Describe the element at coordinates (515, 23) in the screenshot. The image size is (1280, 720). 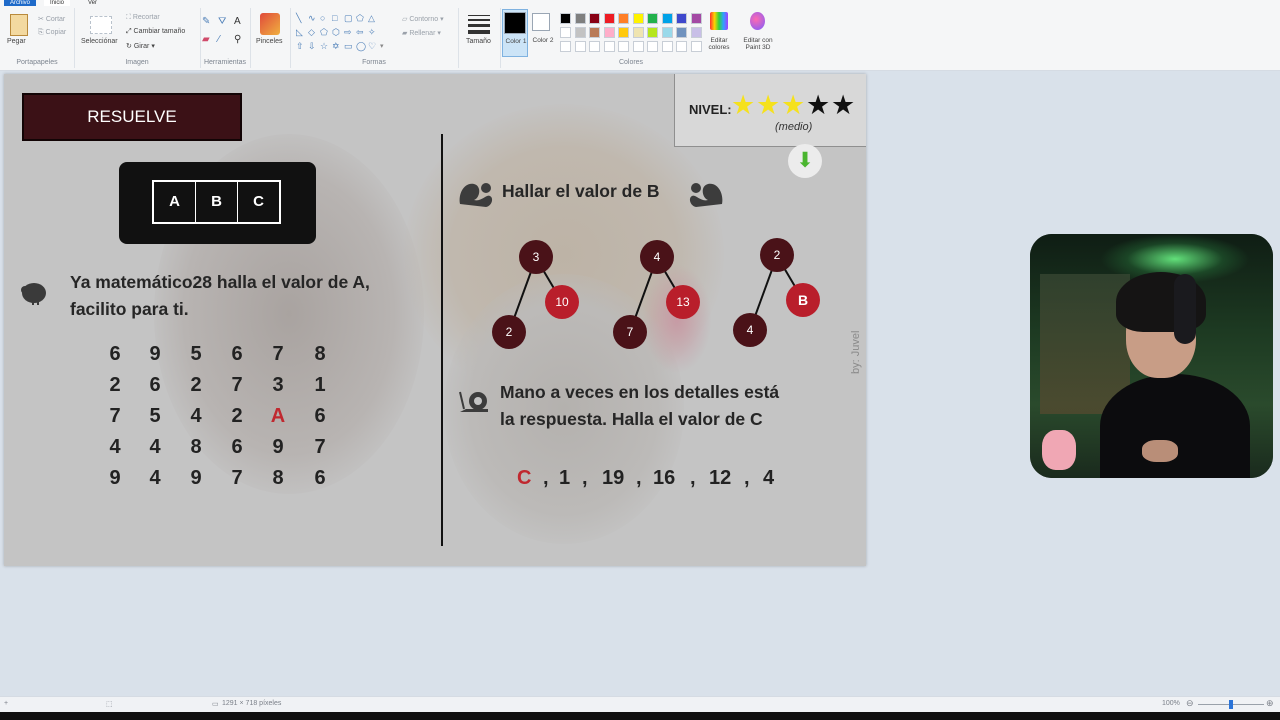
I see `color1-swatch` at that location.